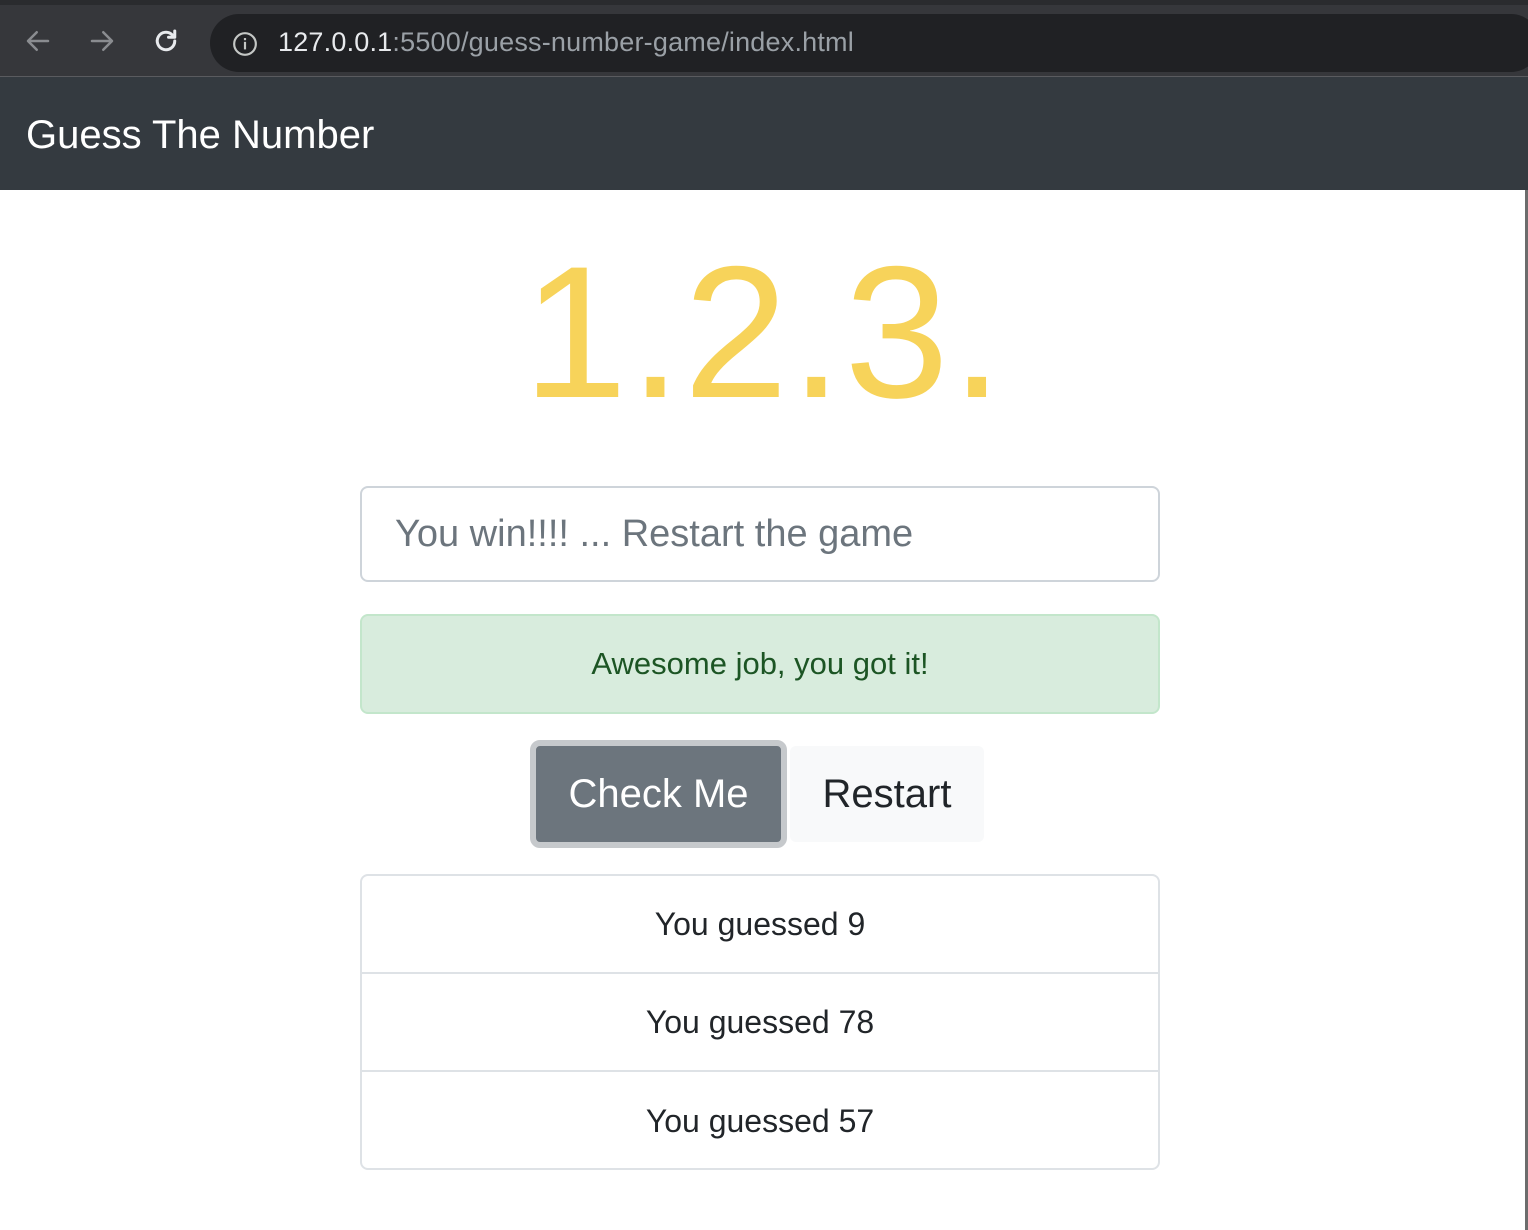  What do you see at coordinates (760, 925) in the screenshot?
I see `list-item: You guessed 9` at bounding box center [760, 925].